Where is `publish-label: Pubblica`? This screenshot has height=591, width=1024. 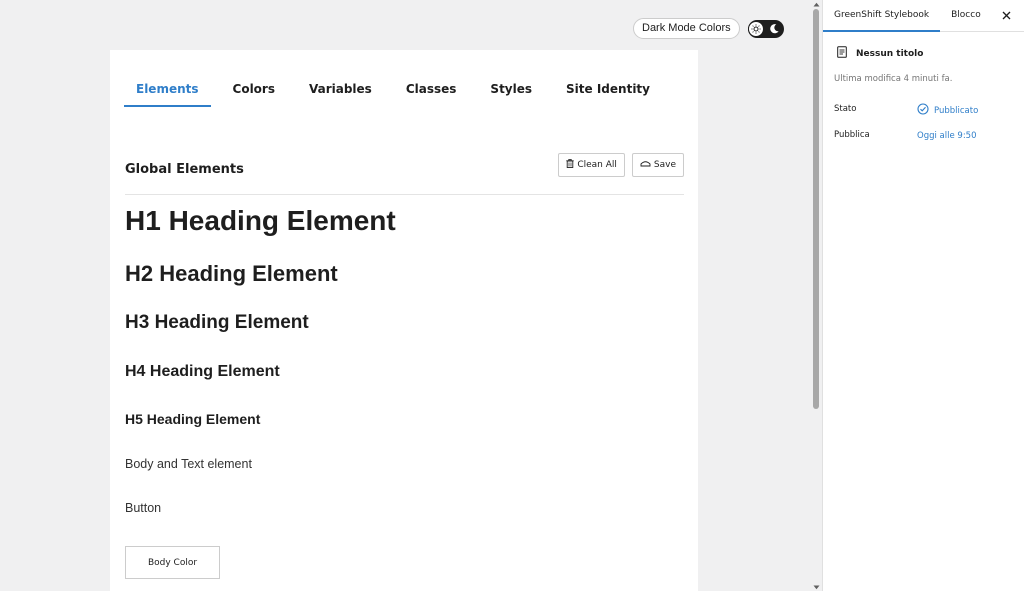 publish-label: Pubblica is located at coordinates (852, 135).